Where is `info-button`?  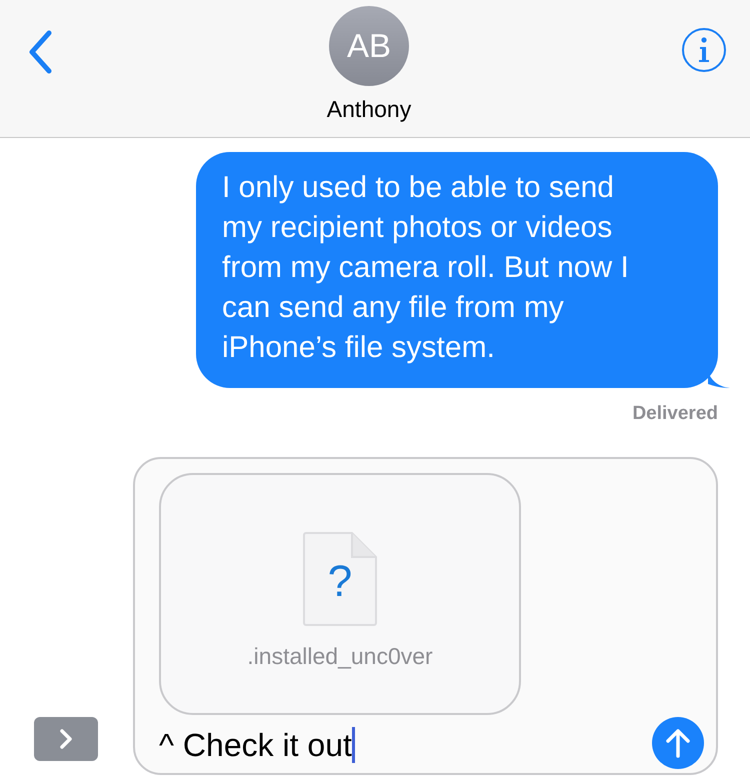
info-button is located at coordinates (704, 50).